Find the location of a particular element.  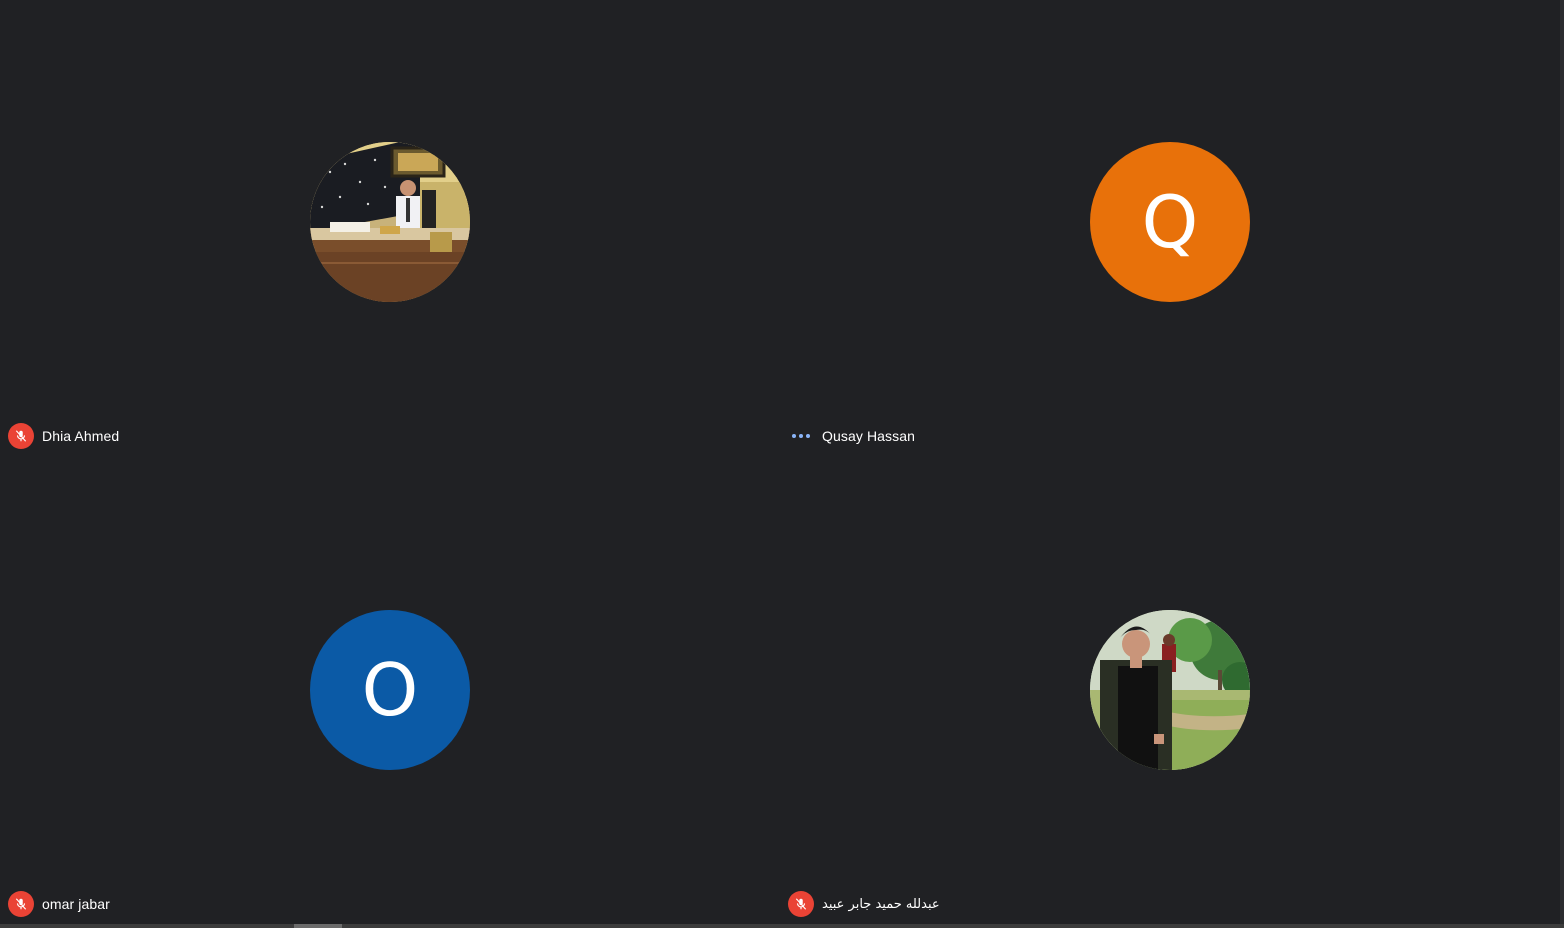

speaking-dots-icon is located at coordinates (801, 436).